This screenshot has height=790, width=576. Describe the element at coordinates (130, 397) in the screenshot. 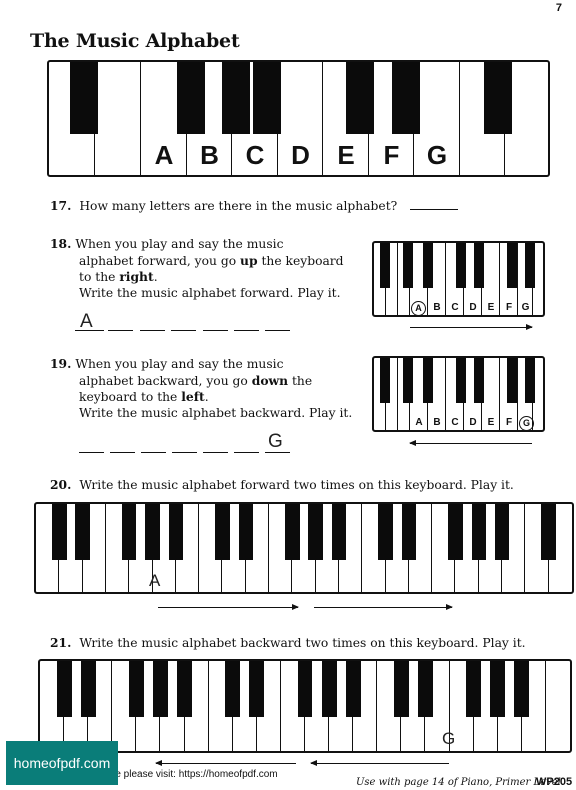

I see `question-line: keyboard to the` at that location.